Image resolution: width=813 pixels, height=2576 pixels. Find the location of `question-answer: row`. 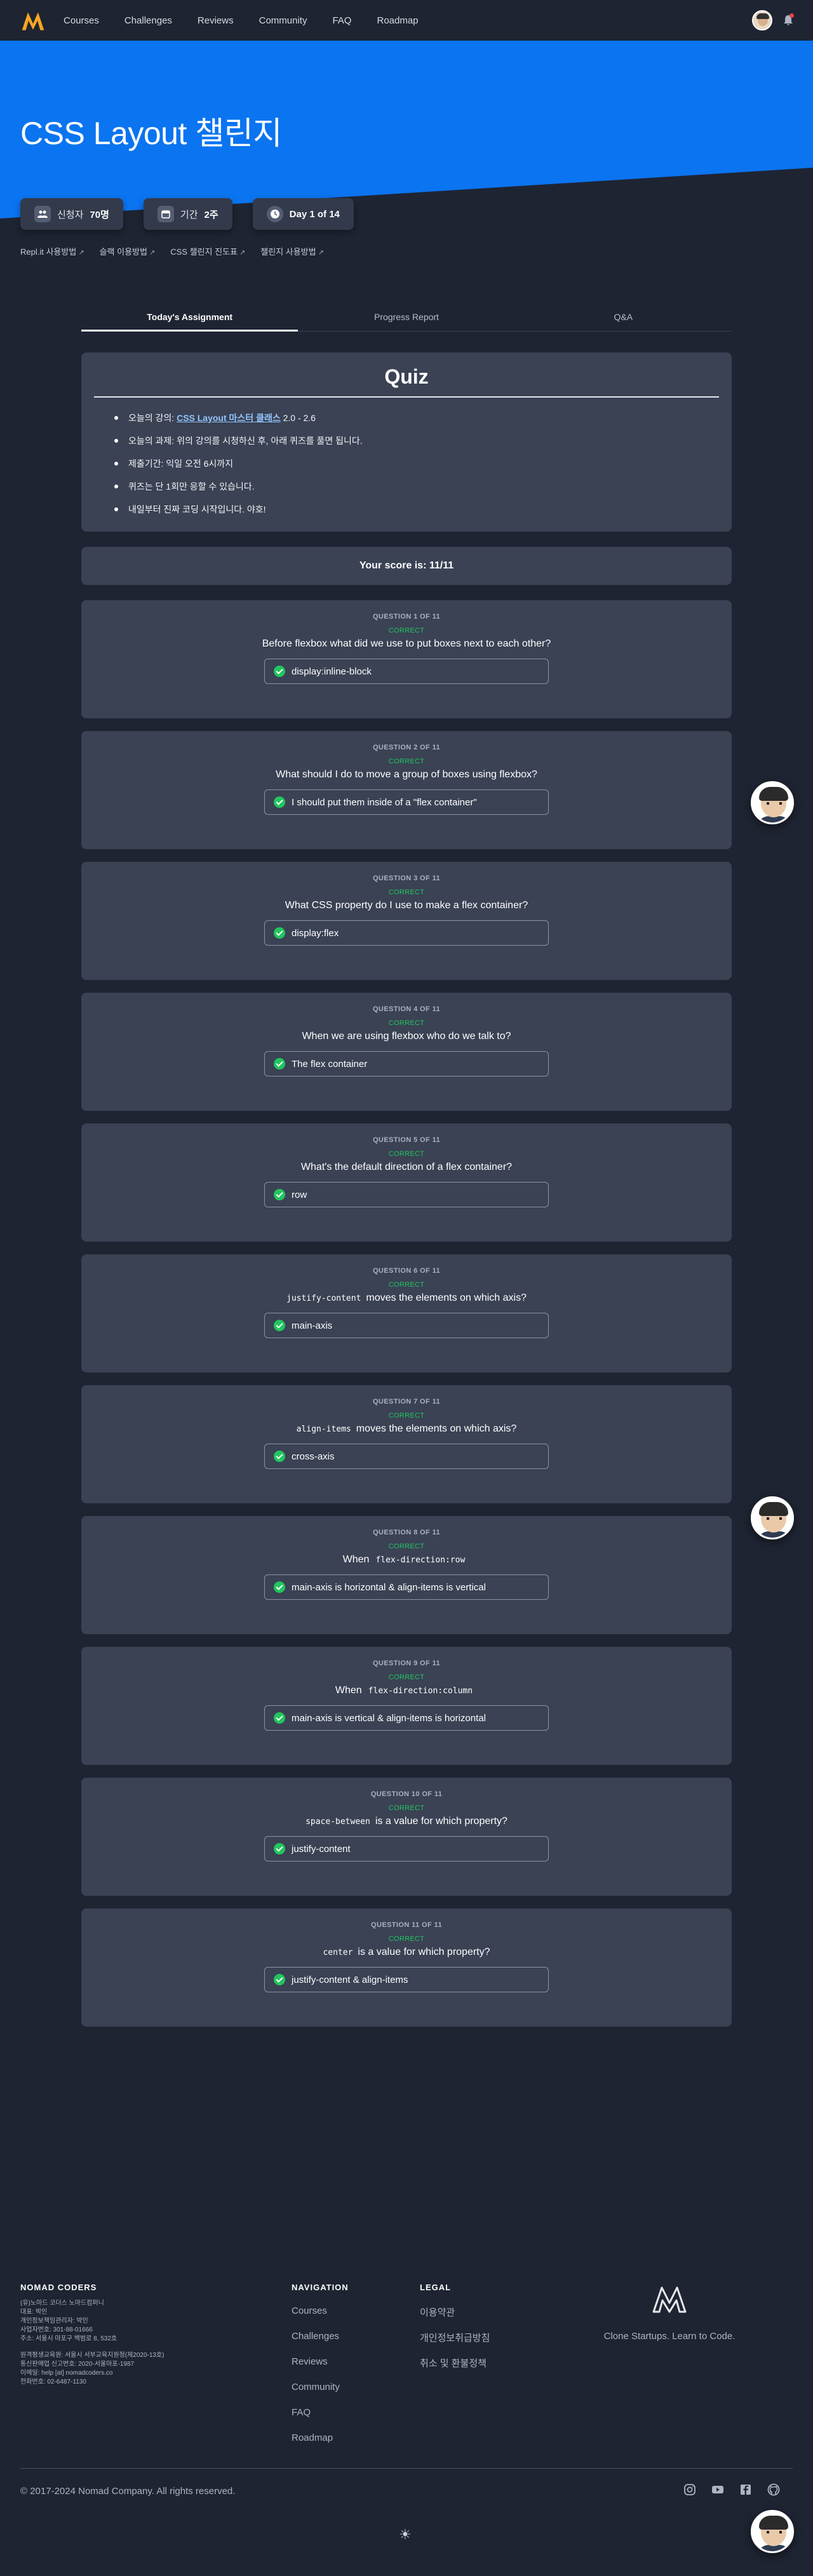

question-answer: row is located at coordinates (406, 1194).